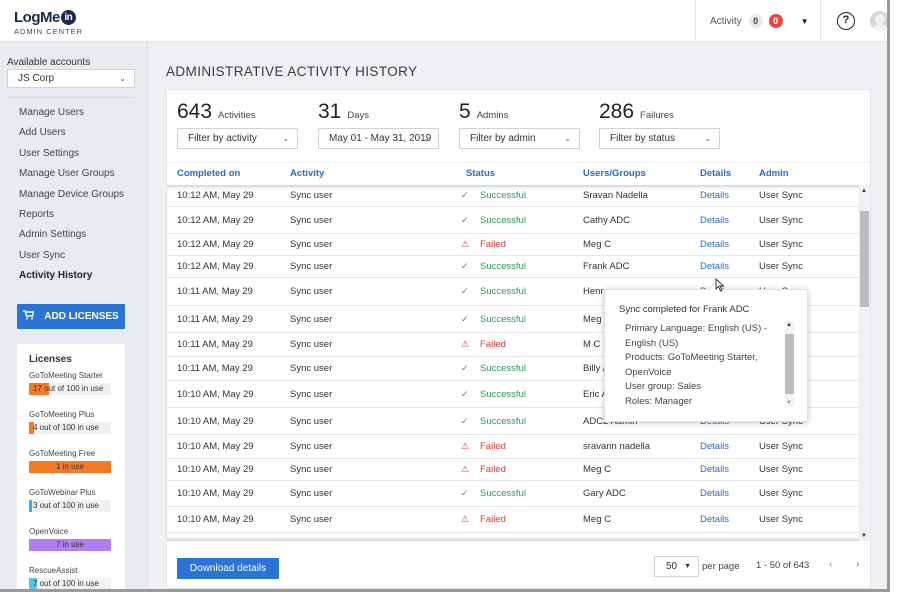 Image resolution: width=900 pixels, height=600 pixels. Describe the element at coordinates (636, 112) in the screenshot. I see `stat-failures: 286 Failures` at that location.